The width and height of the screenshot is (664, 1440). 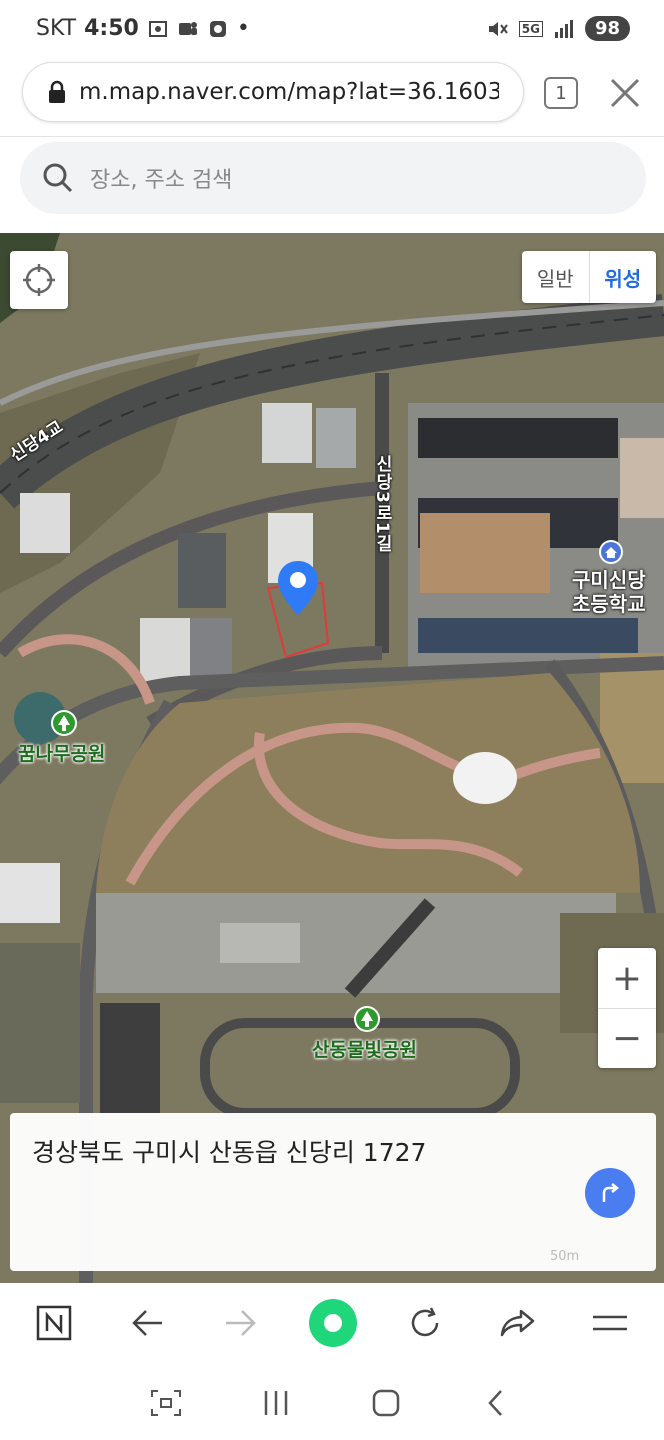 I want to click on naver-icon, so click(x=54, y=1323).